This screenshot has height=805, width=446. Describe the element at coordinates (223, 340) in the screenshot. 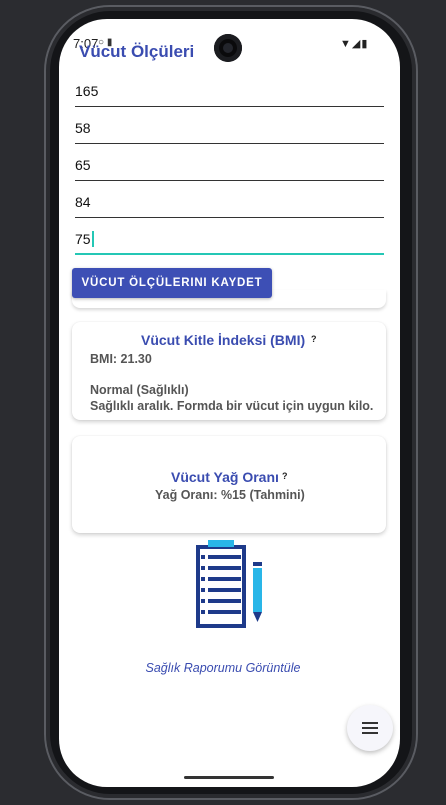

I see `bmi-card-title: Vücut Kitle İndeksi (BMI)` at that location.